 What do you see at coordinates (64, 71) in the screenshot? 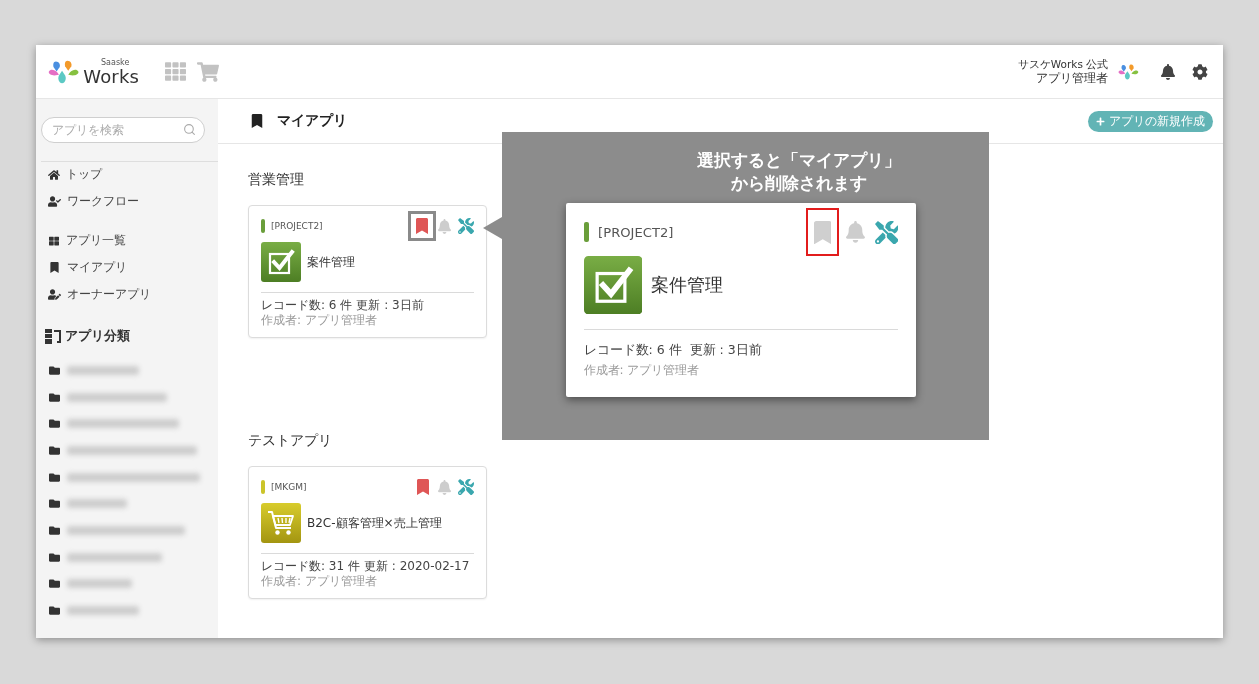
I see `logo-icon` at bounding box center [64, 71].